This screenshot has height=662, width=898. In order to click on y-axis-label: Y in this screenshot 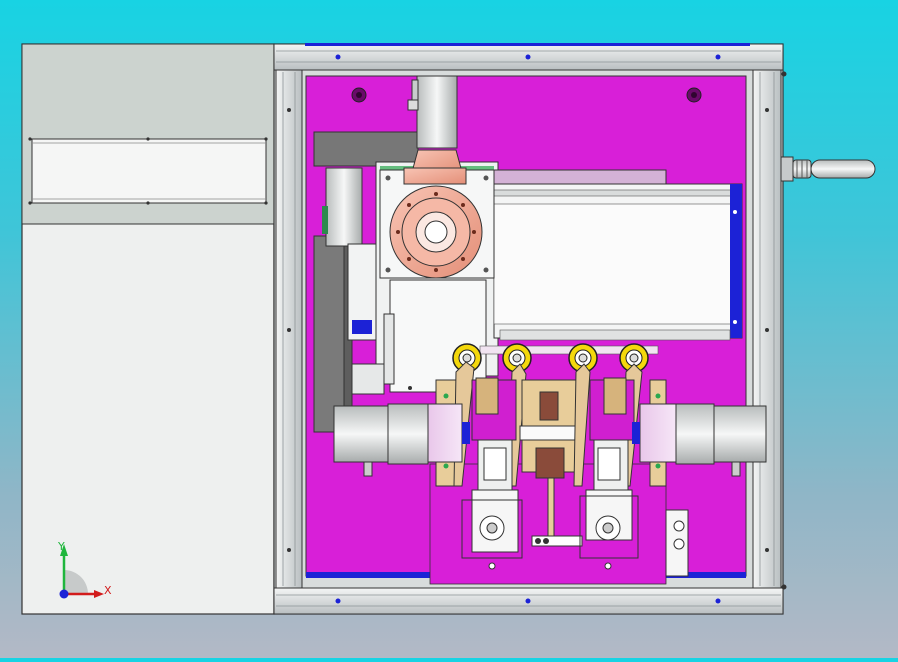, I will do `click(61, 546)`.